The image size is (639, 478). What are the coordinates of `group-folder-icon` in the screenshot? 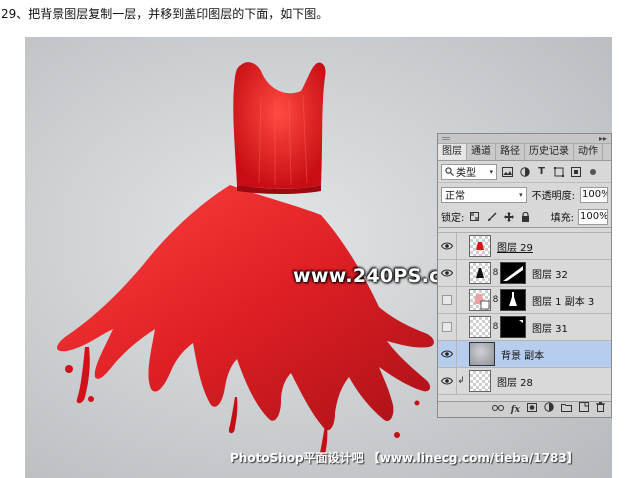 It's located at (566, 410).